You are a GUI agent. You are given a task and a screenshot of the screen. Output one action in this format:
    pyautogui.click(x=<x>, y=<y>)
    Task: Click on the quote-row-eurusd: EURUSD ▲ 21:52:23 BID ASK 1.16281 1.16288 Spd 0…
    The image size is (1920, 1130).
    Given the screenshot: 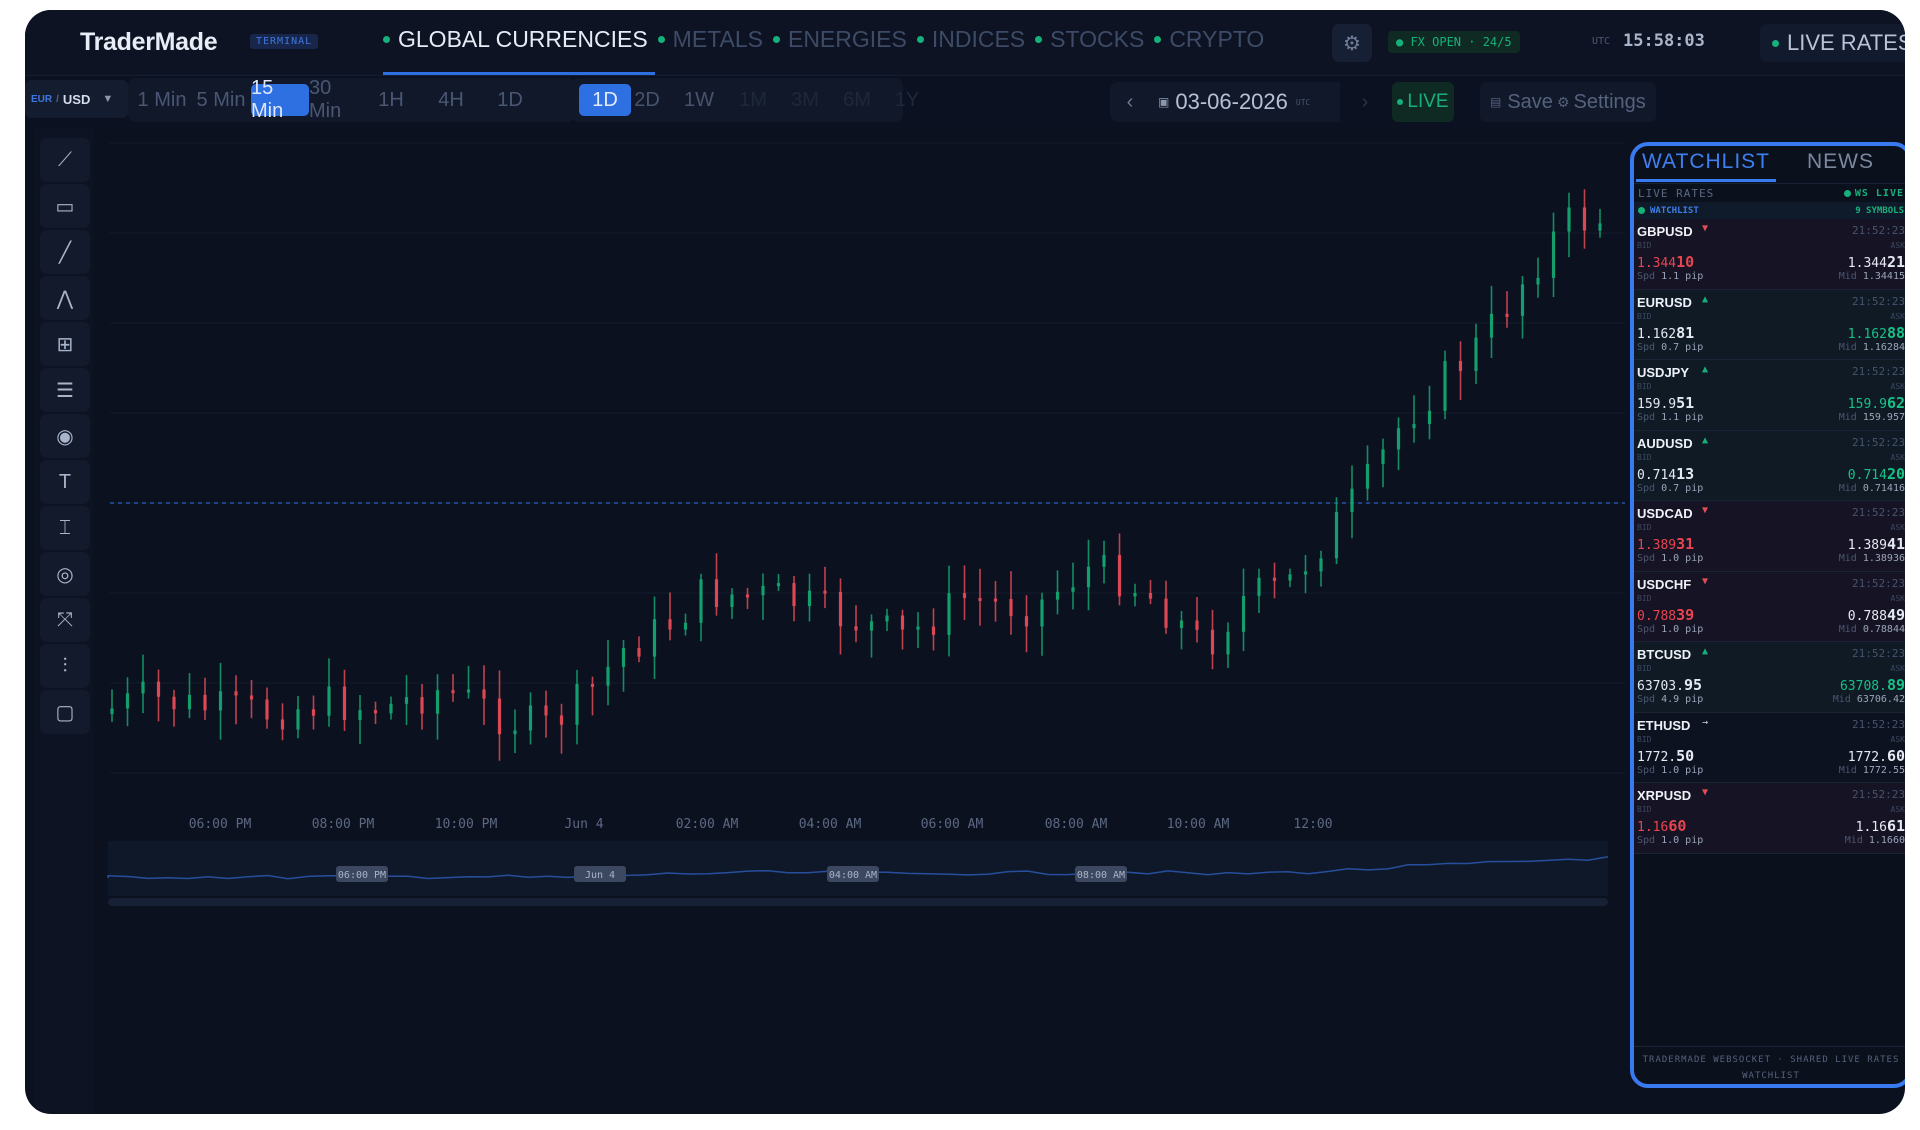 What is the action you would take?
    pyautogui.click(x=1769, y=324)
    